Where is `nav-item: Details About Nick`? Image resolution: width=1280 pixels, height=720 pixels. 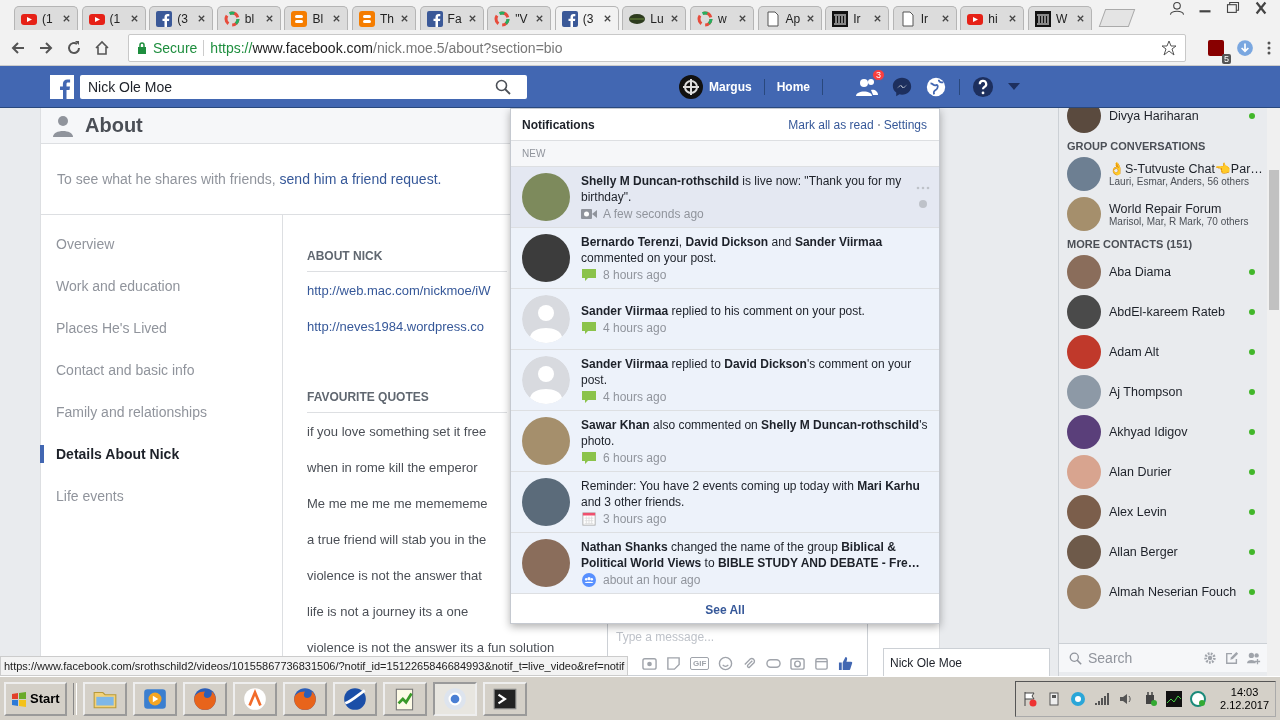
nav-item: Details About Nick is located at coordinates (161, 454).